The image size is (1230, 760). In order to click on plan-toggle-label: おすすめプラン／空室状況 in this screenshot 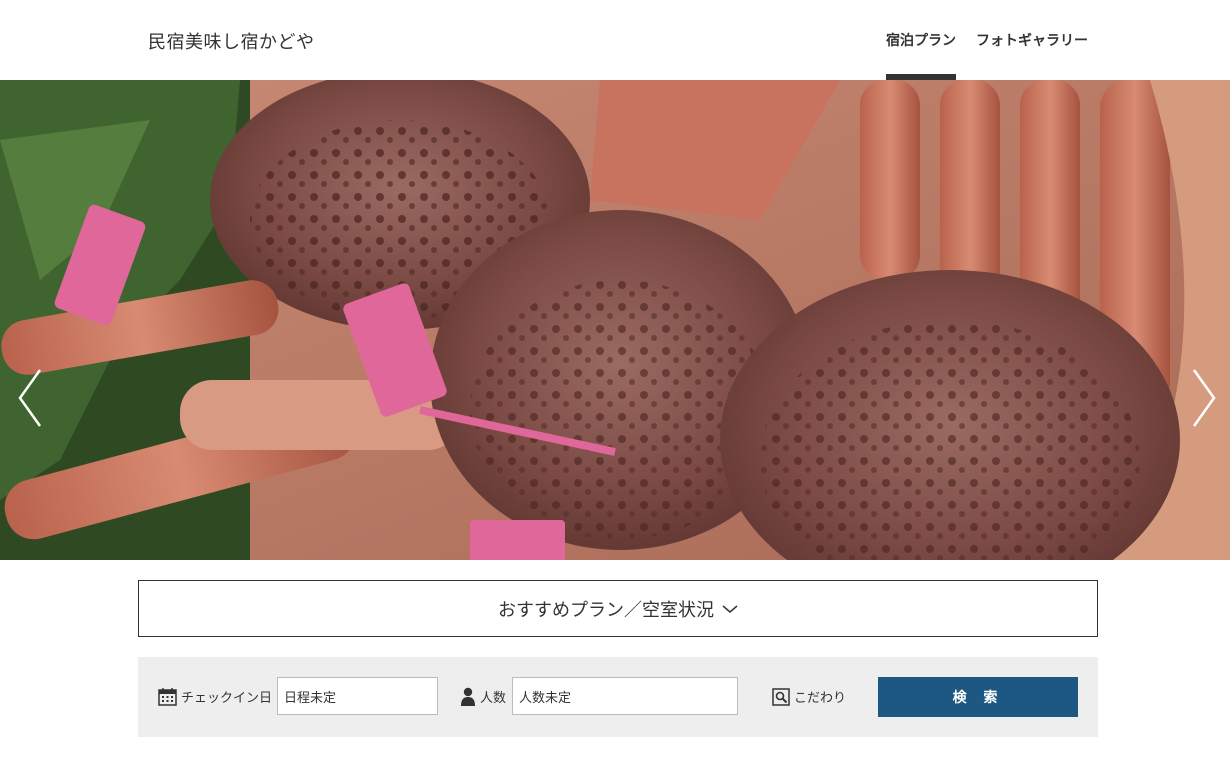, I will do `click(606, 610)`.